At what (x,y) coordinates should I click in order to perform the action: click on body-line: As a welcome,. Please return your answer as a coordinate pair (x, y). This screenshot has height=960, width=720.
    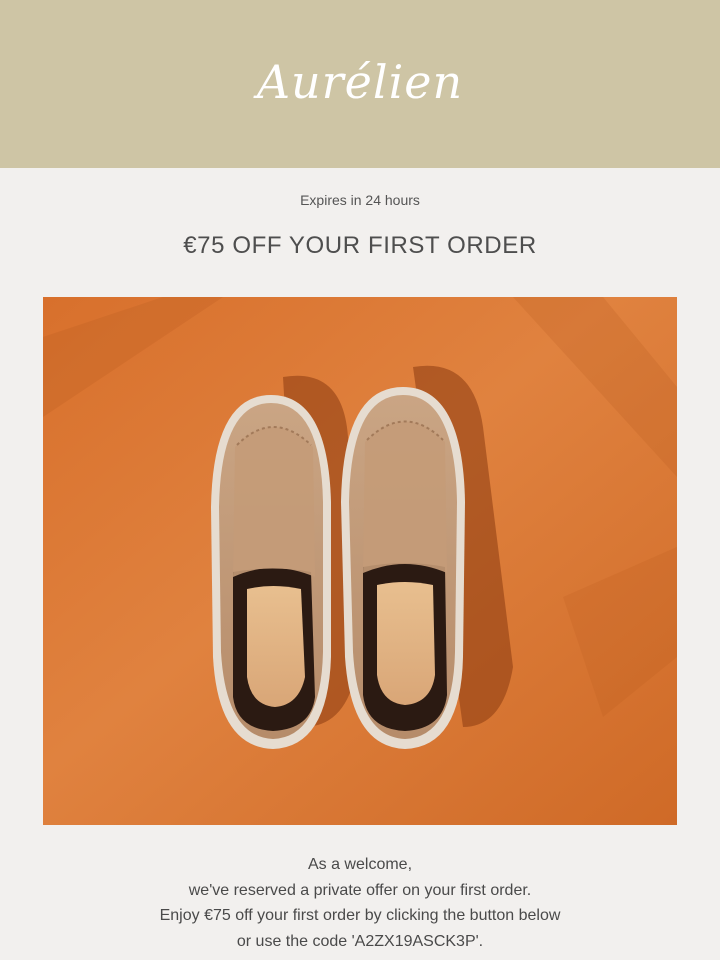
    Looking at the image, I should click on (360, 864).